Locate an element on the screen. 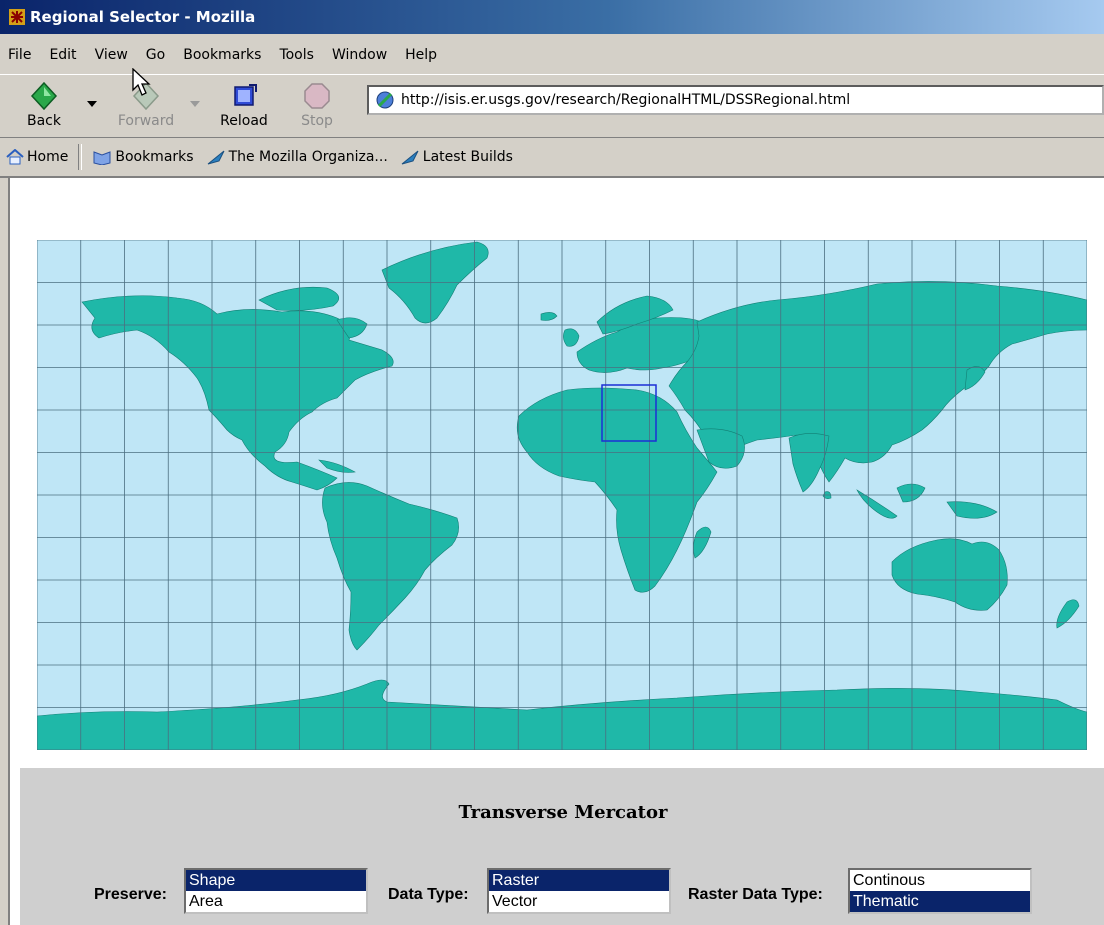 The height and width of the screenshot is (925, 1104). home-button: Home is located at coordinates (37, 157).